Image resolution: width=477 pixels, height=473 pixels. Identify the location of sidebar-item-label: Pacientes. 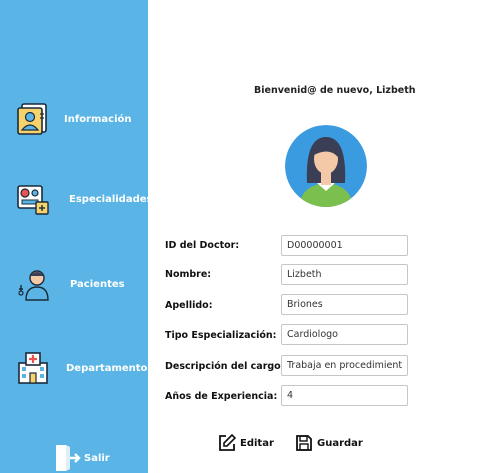
(97, 284).